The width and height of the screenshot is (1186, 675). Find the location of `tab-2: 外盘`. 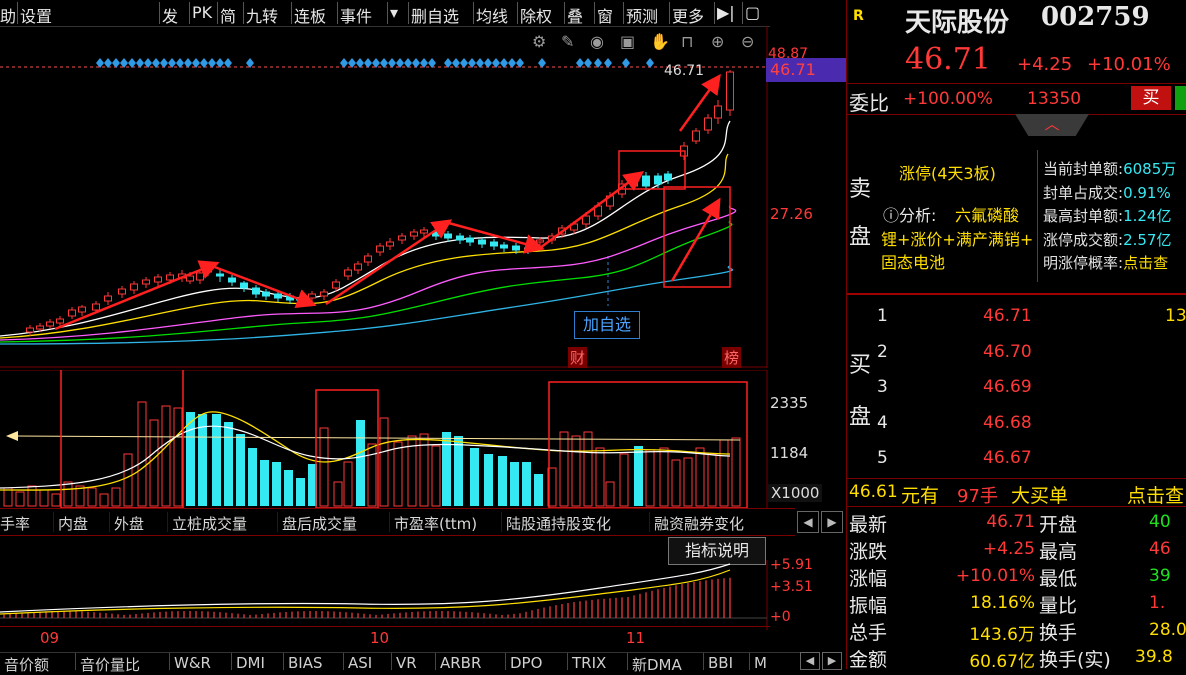

tab-2: 外盘 is located at coordinates (129, 523).